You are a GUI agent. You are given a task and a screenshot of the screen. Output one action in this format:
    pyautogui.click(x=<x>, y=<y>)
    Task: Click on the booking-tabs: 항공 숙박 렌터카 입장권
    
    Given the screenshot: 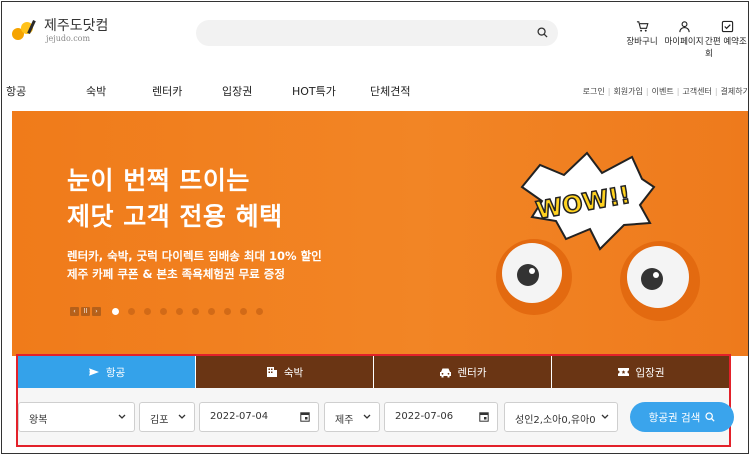 What is the action you would take?
    pyautogui.click(x=373, y=372)
    